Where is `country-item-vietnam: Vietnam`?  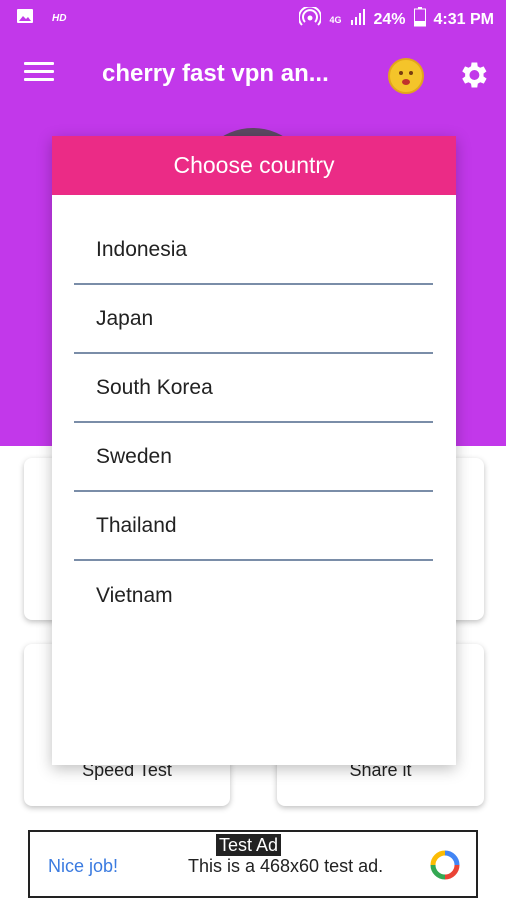
country-item-vietnam: Vietnam is located at coordinates (253, 595).